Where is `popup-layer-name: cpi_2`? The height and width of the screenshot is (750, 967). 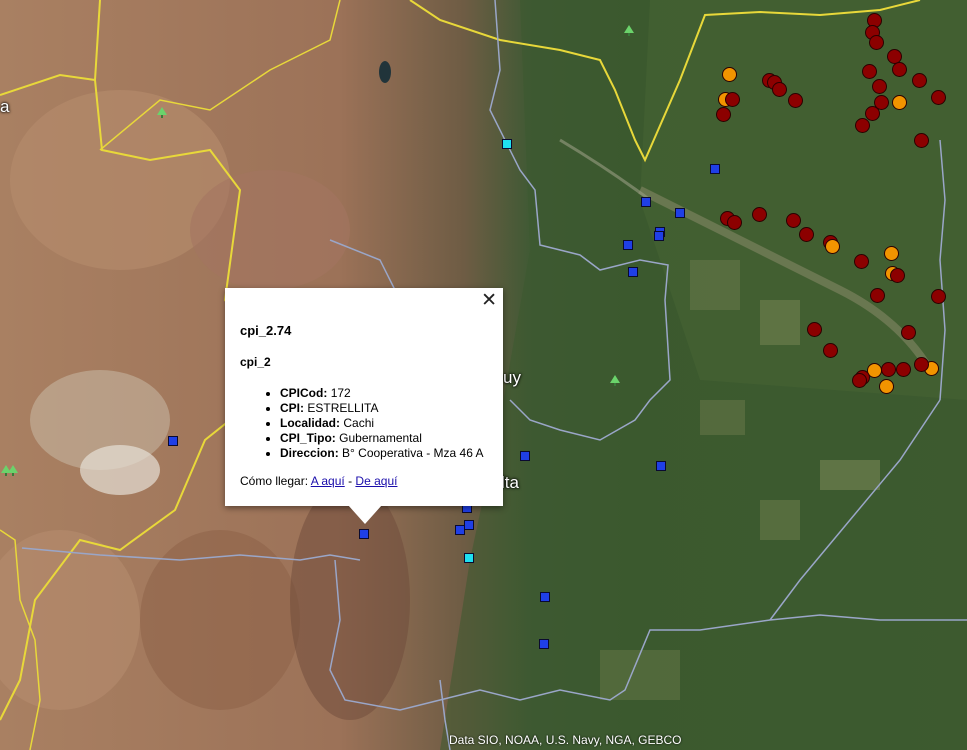 popup-layer-name: cpi_2 is located at coordinates (255, 362).